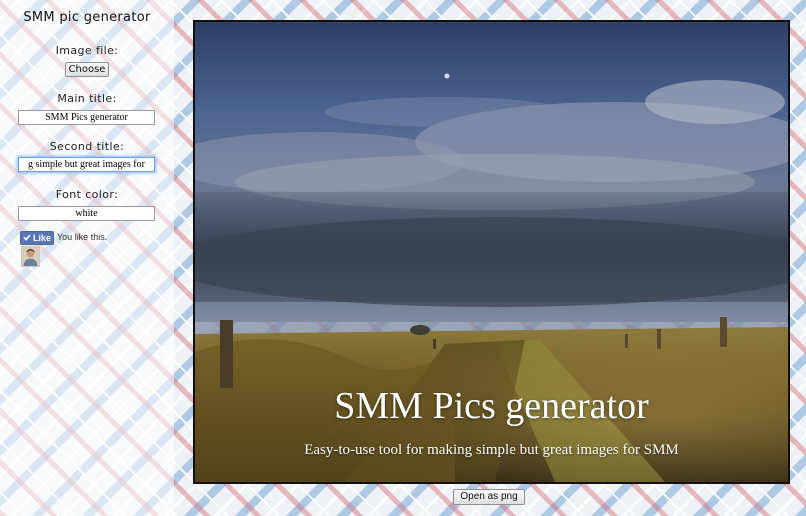 The image size is (806, 516). Describe the element at coordinates (86, 213) in the screenshot. I see `font-color-input` at that location.